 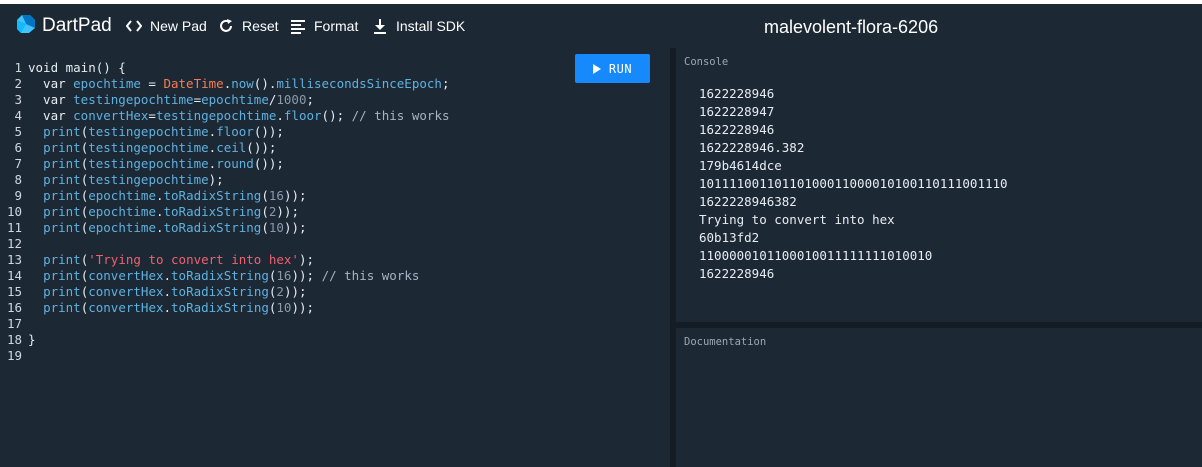 What do you see at coordinates (171, 260) in the screenshot?
I see `code-line: print('Trying to convert into hex');` at bounding box center [171, 260].